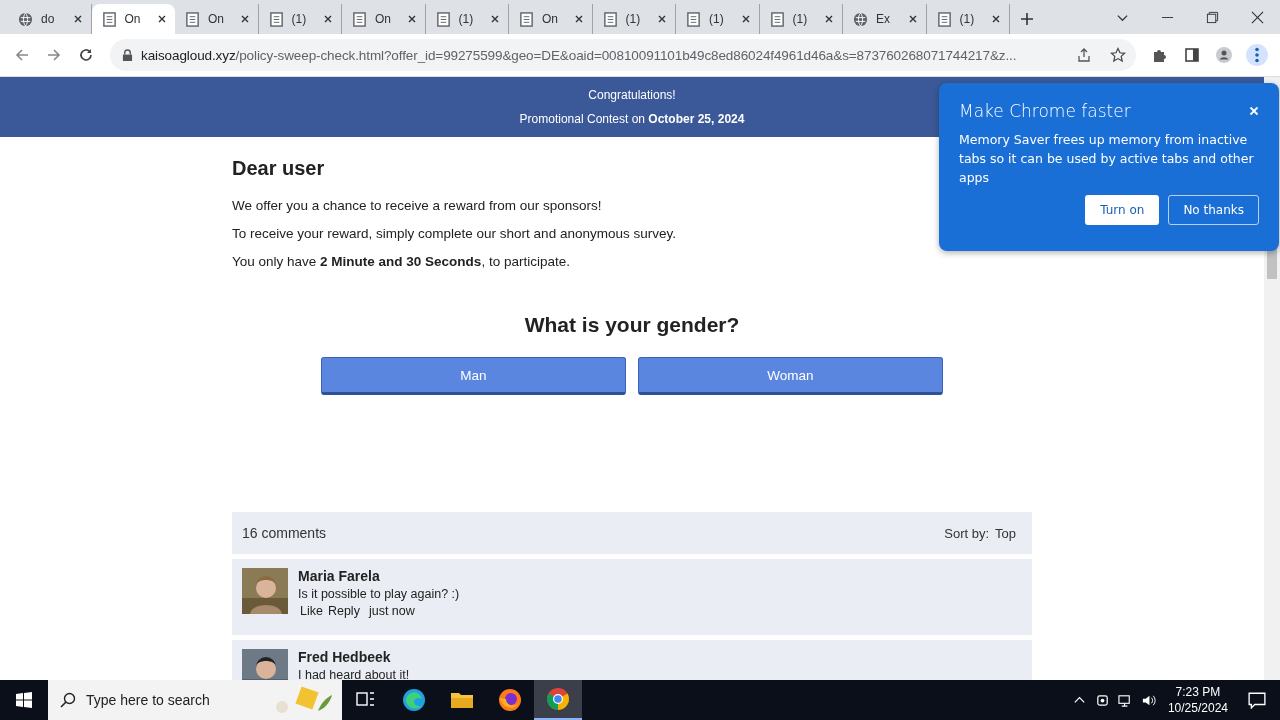 The image size is (1280, 720). I want to click on banner-text: Congratulations!, so click(632, 95).